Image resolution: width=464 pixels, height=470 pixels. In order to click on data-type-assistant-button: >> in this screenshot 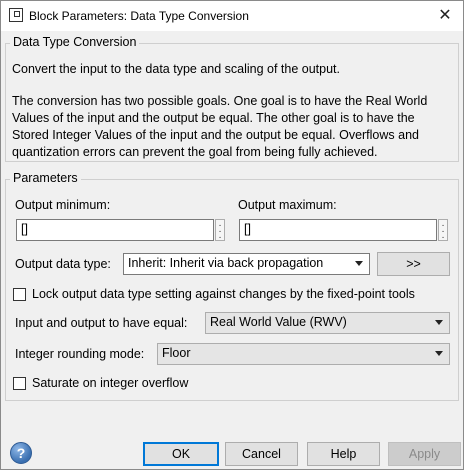, I will do `click(413, 264)`.